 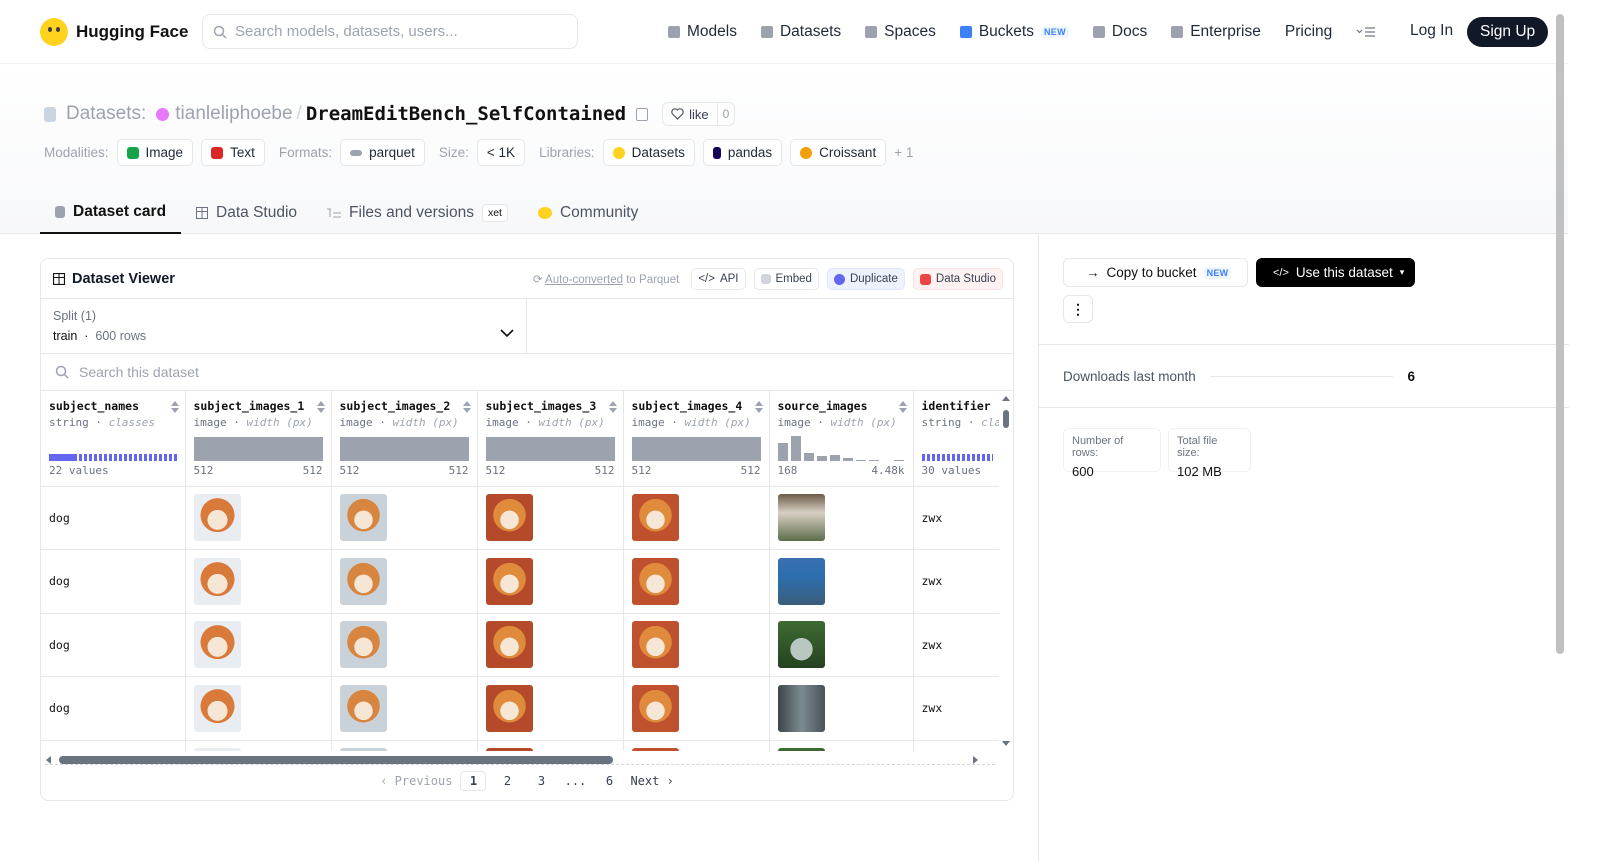 What do you see at coordinates (466, 114) in the screenshot?
I see `dataset-name: DreamEditBench_SelfContained` at bounding box center [466, 114].